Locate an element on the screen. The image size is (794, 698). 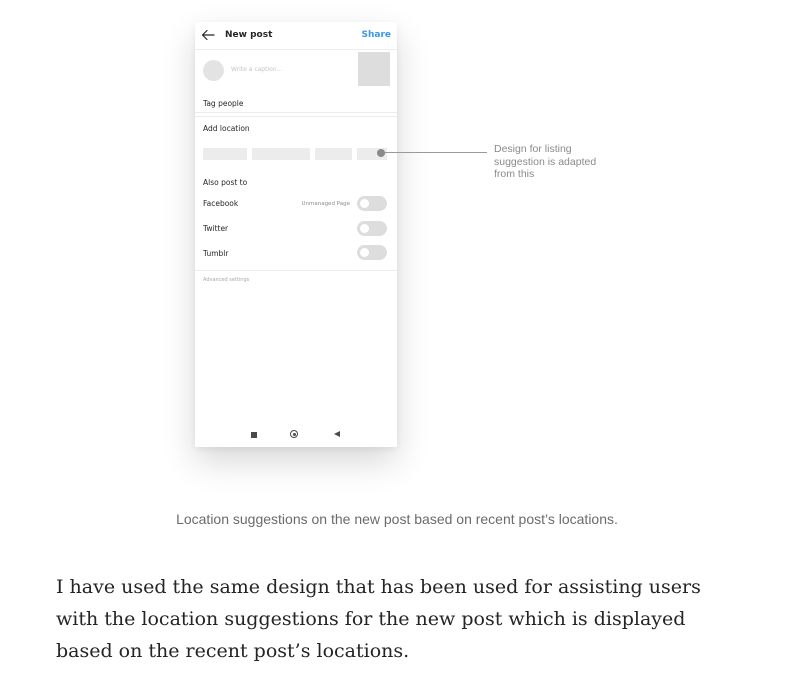
facebook-toggle is located at coordinates (372, 203).